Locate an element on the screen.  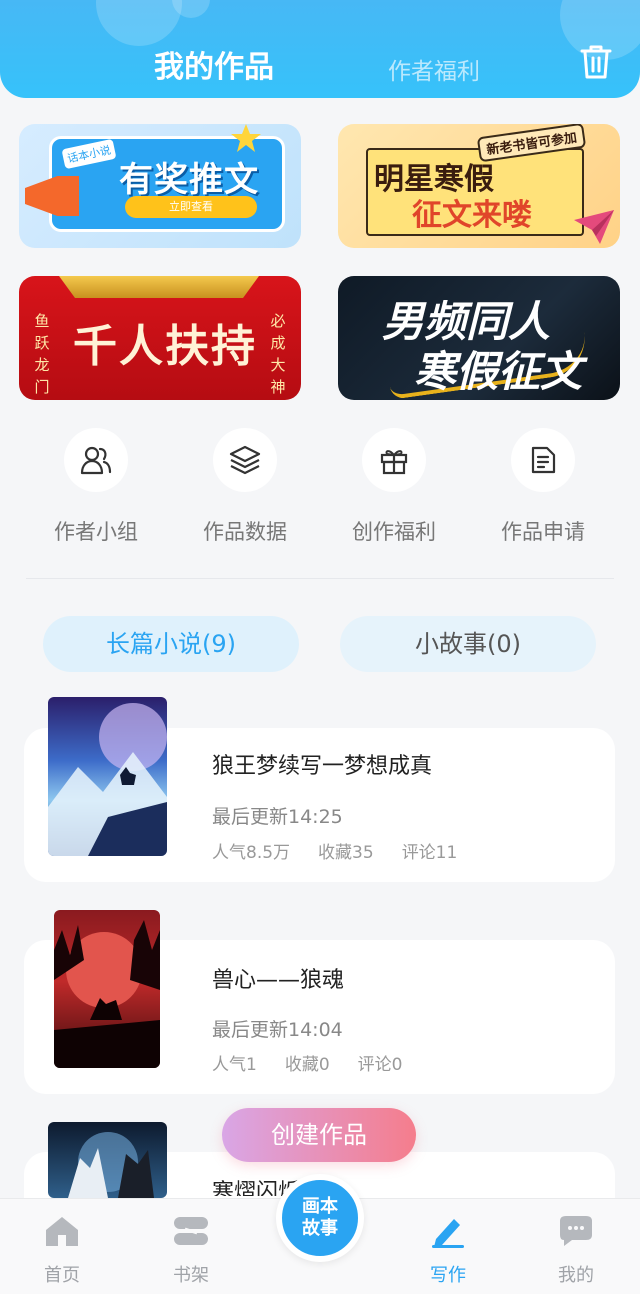
category-tab-short-stories: 小故事(0) is located at coordinates (468, 644).